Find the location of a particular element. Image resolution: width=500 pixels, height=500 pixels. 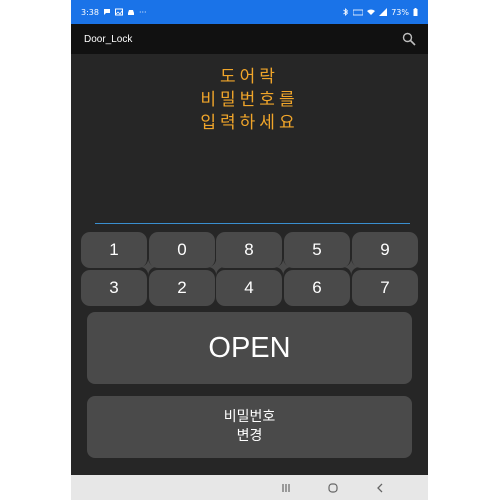

prompt-line-2: 비밀번호를 is located at coordinates (249, 100).